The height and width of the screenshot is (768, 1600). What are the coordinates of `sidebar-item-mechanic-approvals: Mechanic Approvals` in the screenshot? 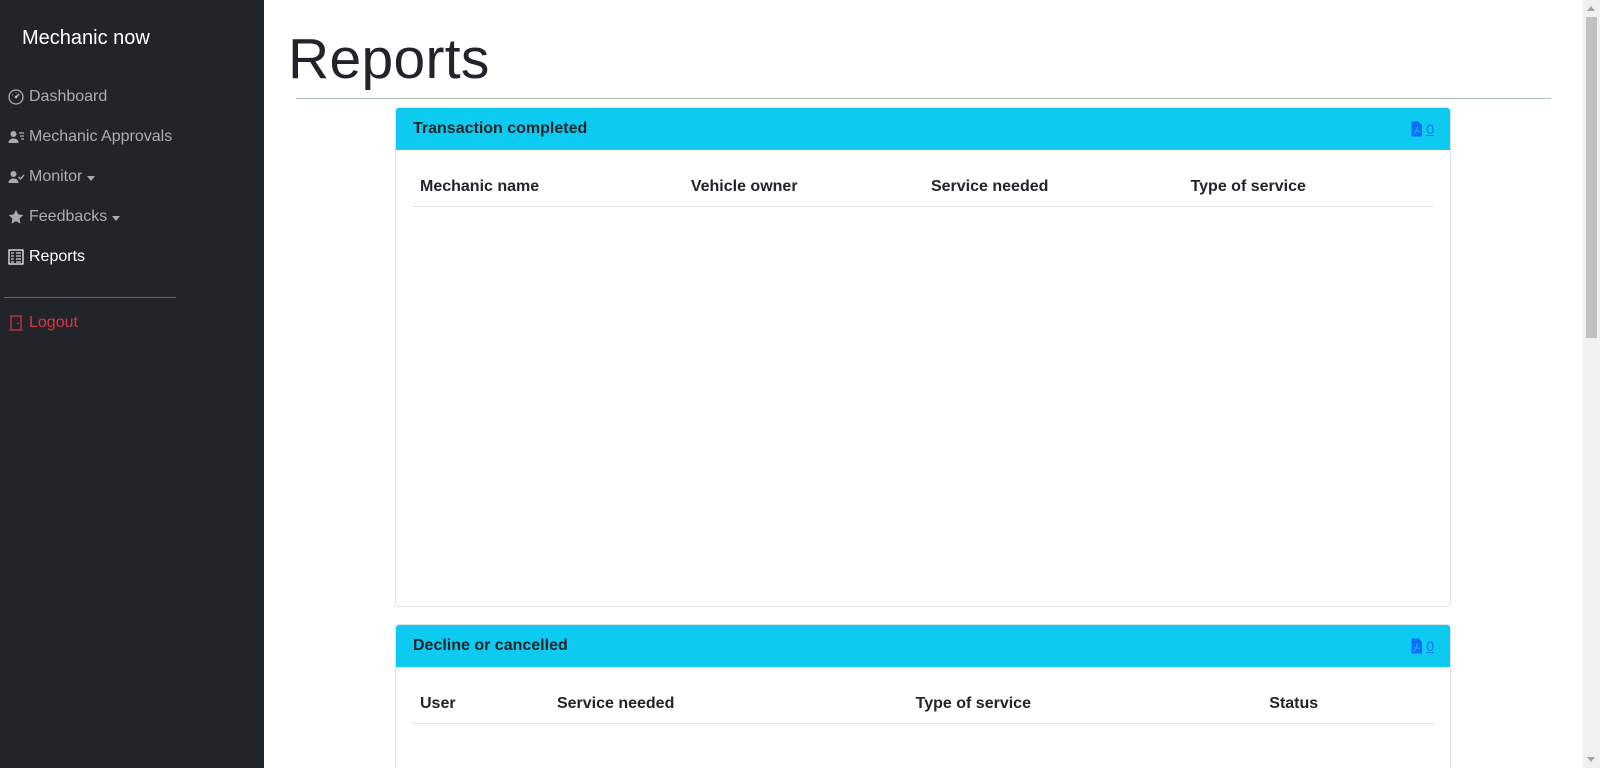 It's located at (132, 137).